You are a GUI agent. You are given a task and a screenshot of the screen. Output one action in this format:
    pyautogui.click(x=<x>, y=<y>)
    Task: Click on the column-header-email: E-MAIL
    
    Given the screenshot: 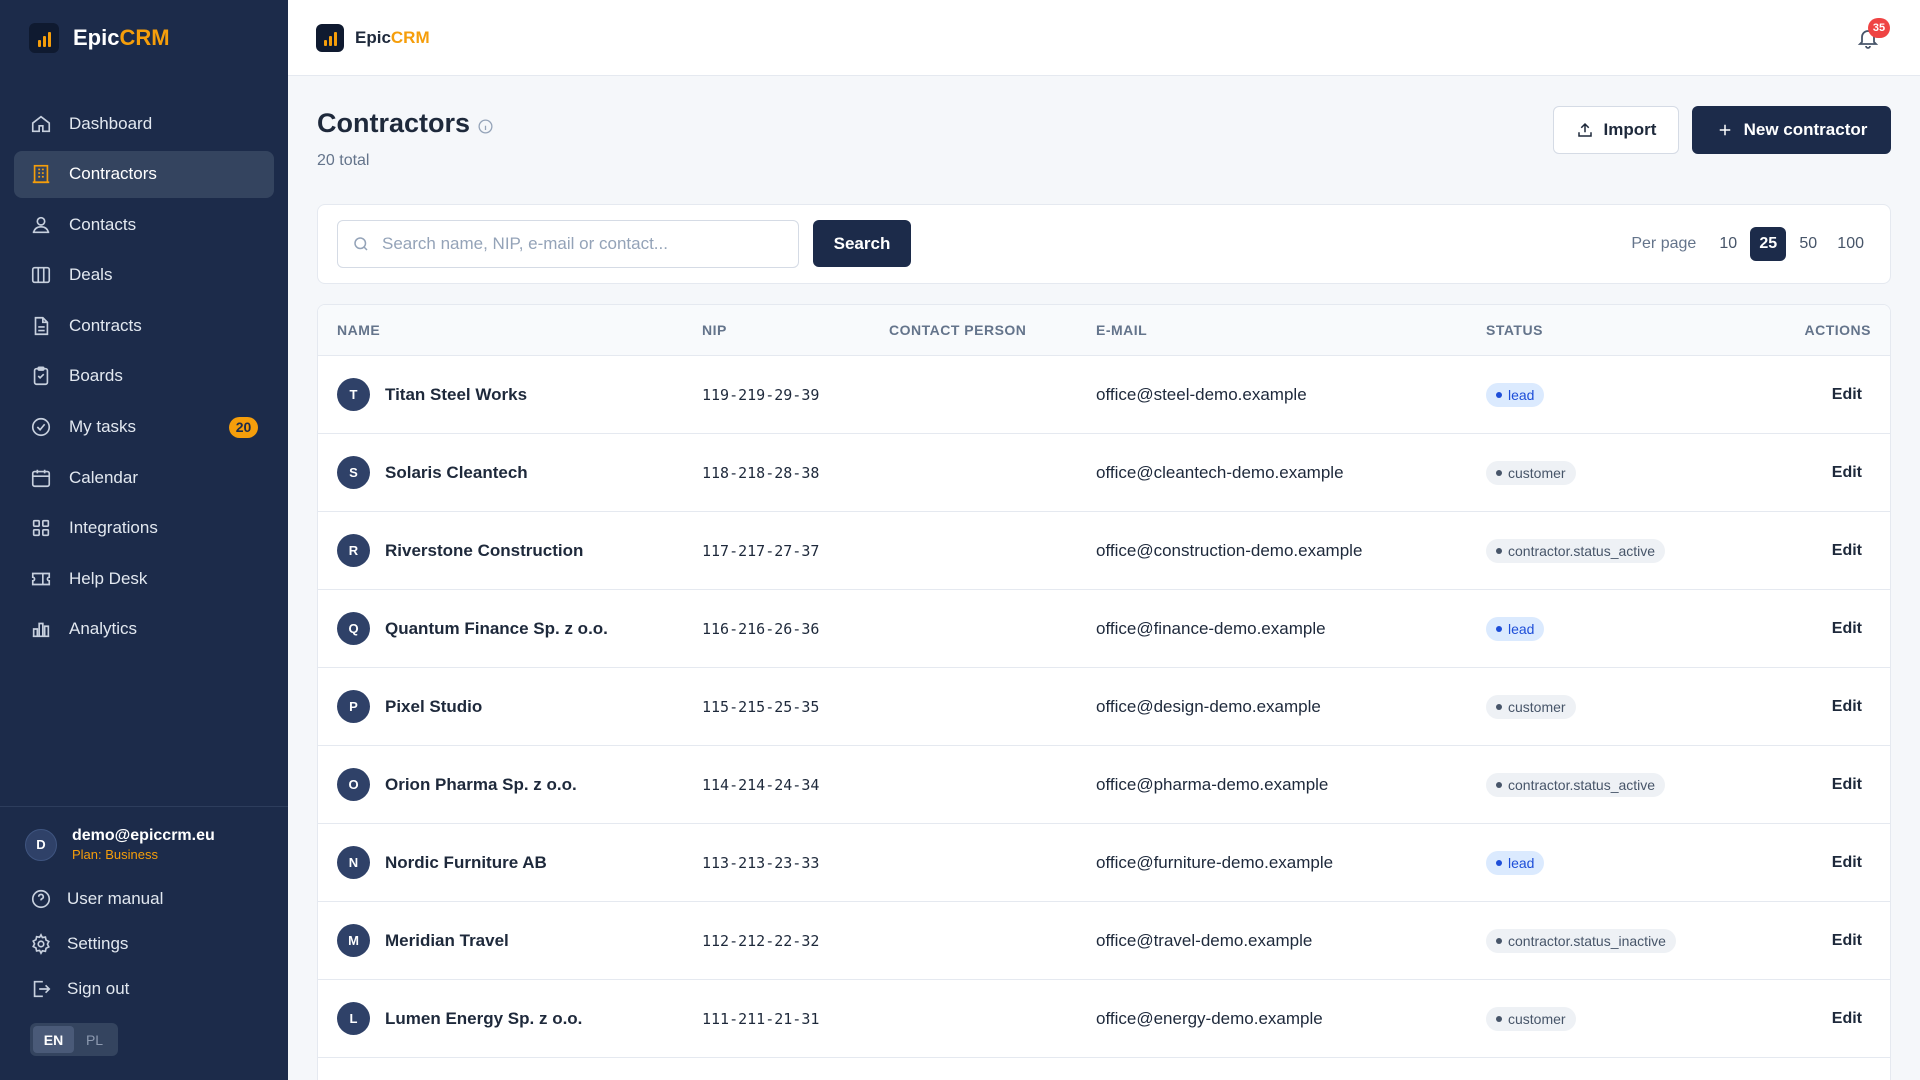 What is the action you would take?
    pyautogui.click(x=1121, y=330)
    